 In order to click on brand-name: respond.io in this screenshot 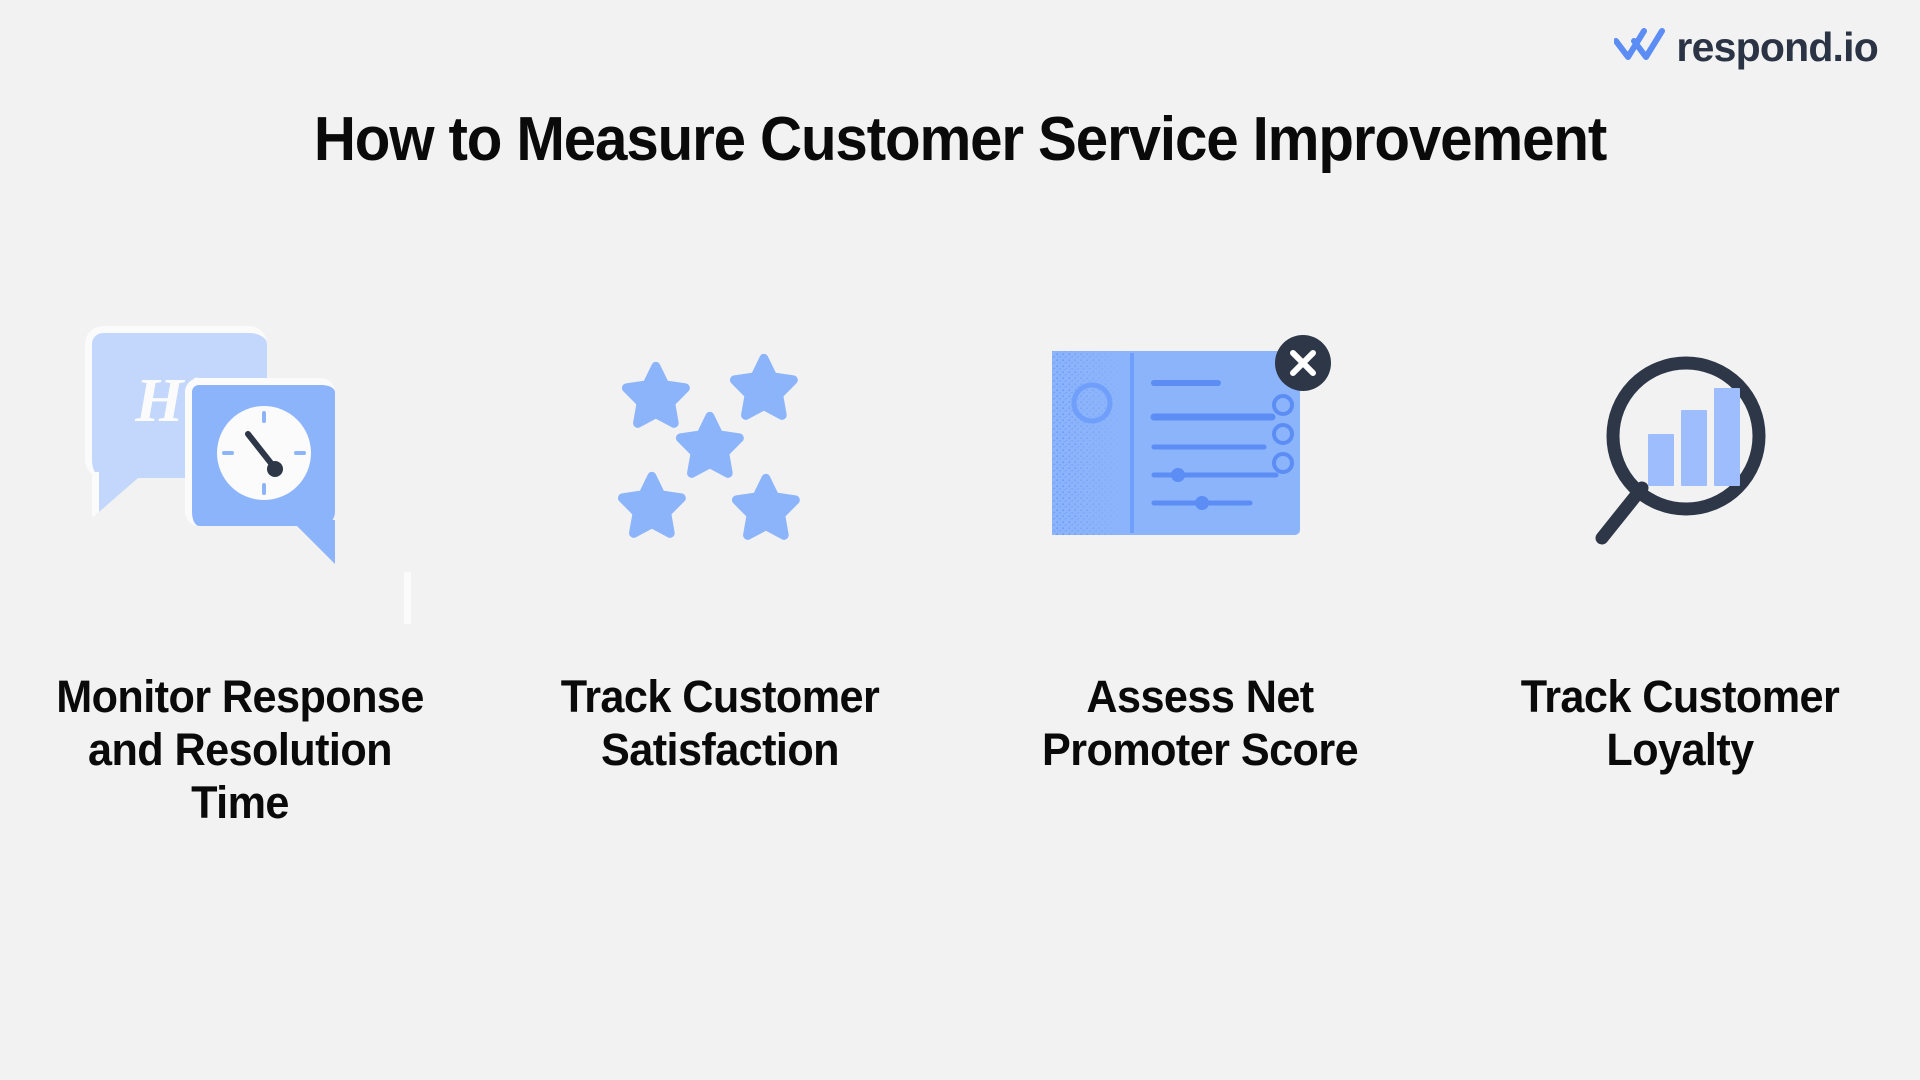, I will do `click(1777, 47)`.